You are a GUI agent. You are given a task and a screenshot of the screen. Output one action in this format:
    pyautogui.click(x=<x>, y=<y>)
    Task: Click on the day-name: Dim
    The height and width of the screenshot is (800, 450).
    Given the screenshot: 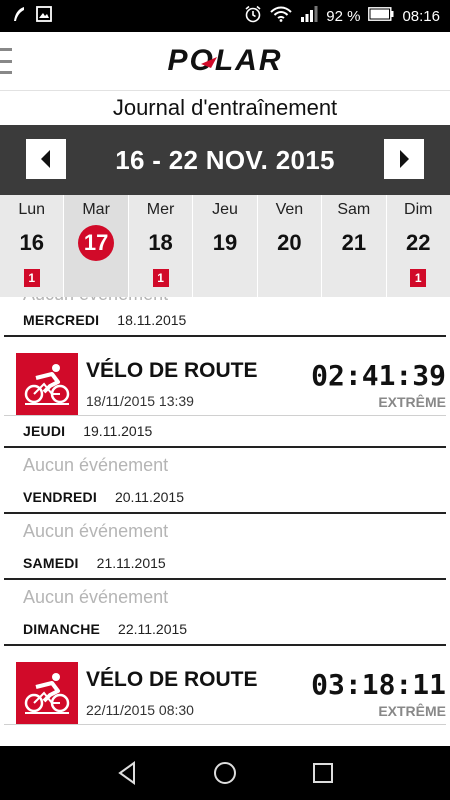 What is the action you would take?
    pyautogui.click(x=418, y=209)
    